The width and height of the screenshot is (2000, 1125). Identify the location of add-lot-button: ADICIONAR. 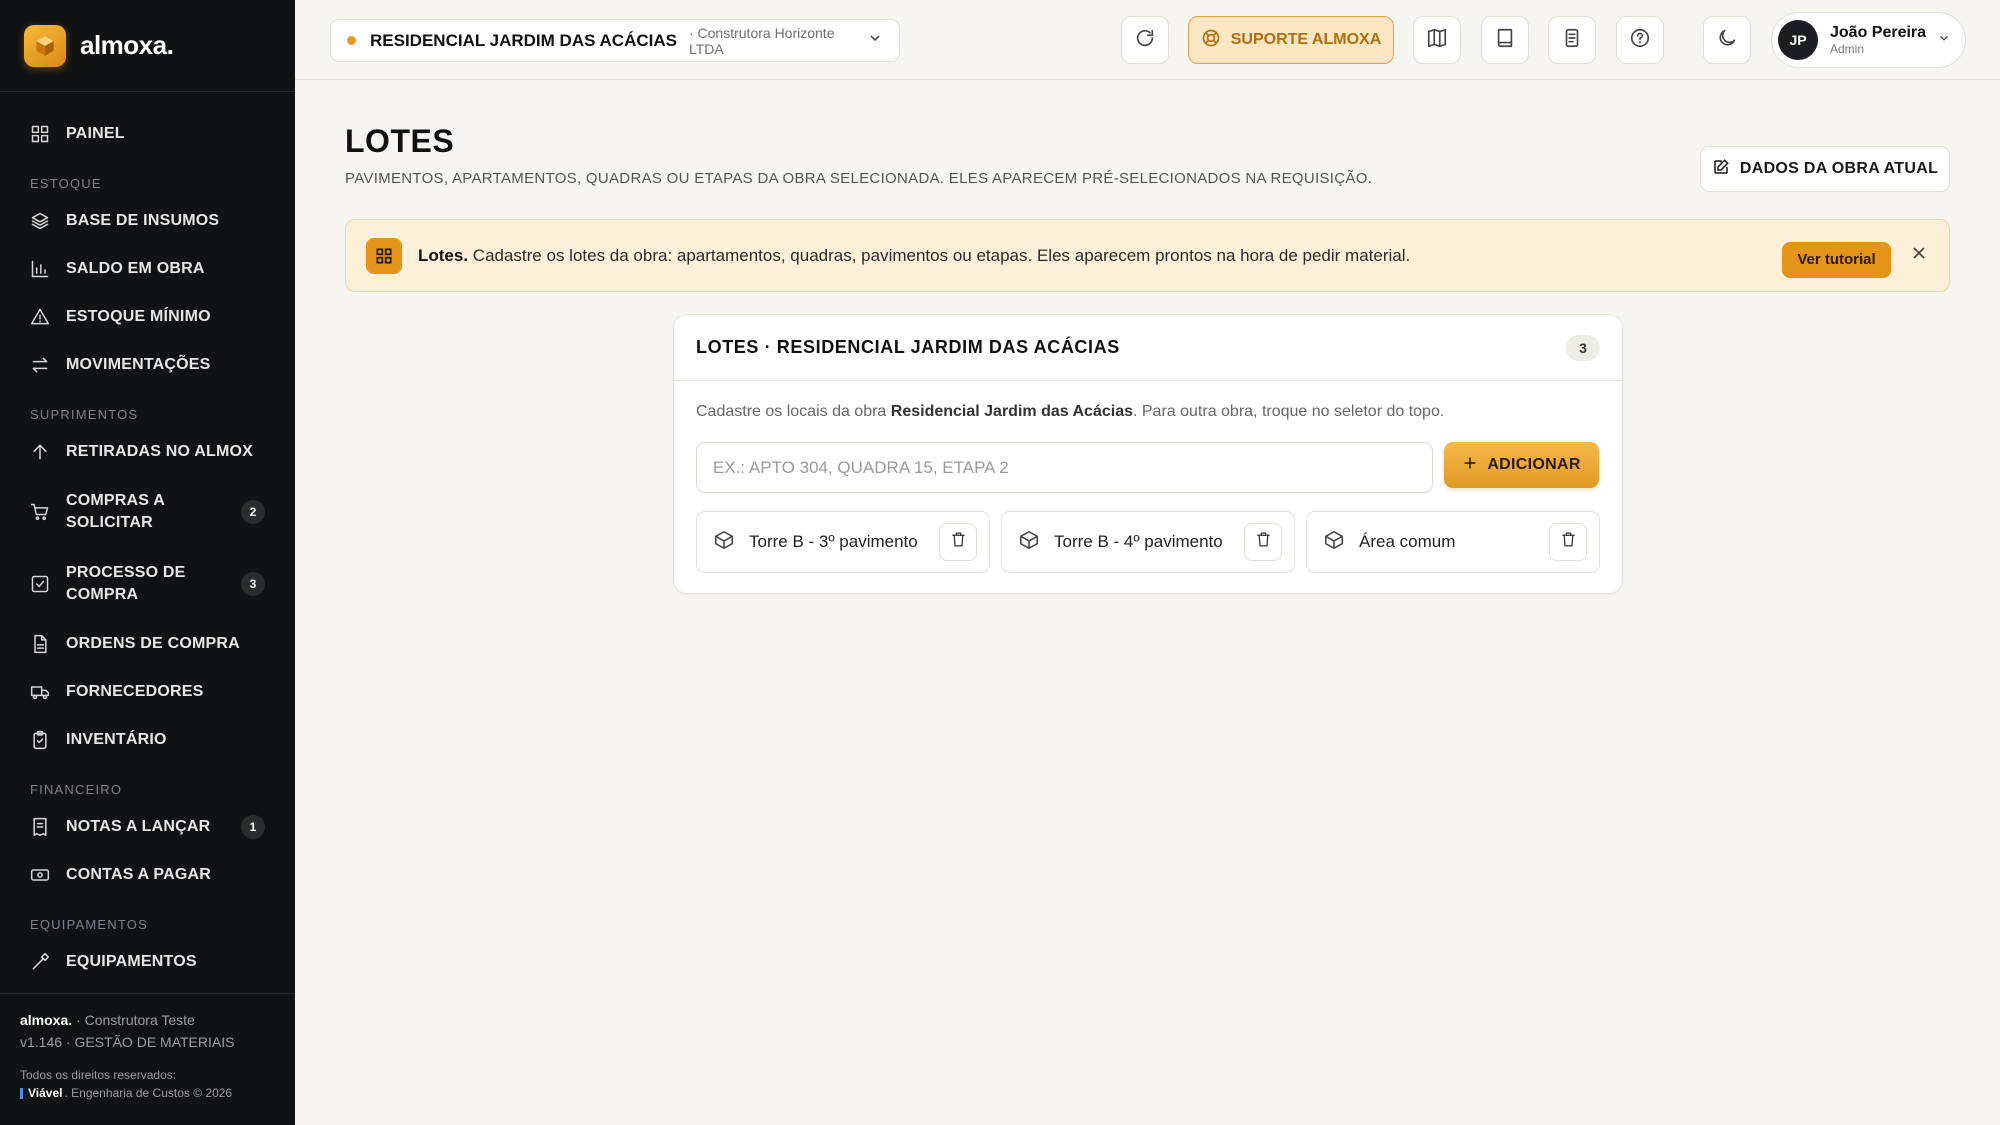
(1521, 465).